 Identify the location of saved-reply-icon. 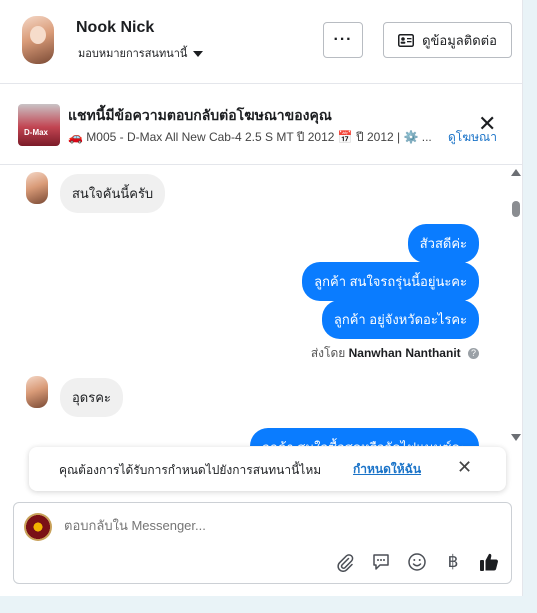
(381, 562).